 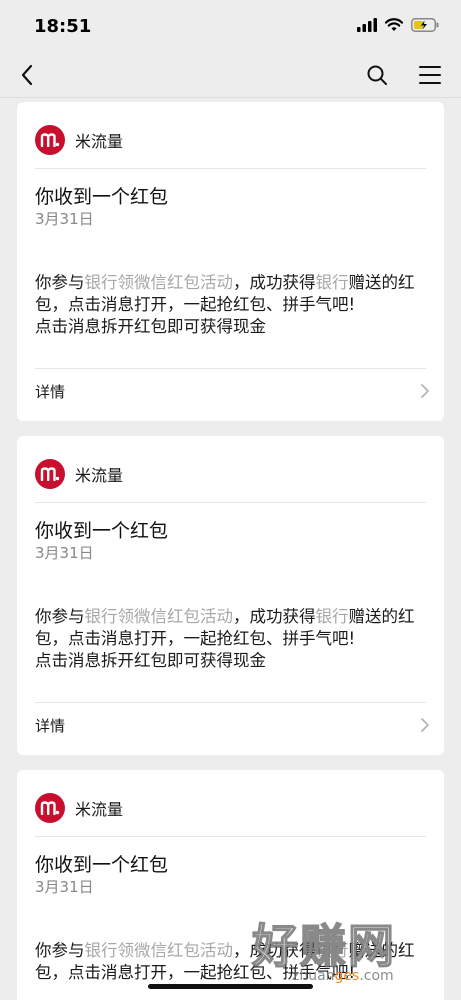 I want to click on search-icon, so click(x=377, y=75).